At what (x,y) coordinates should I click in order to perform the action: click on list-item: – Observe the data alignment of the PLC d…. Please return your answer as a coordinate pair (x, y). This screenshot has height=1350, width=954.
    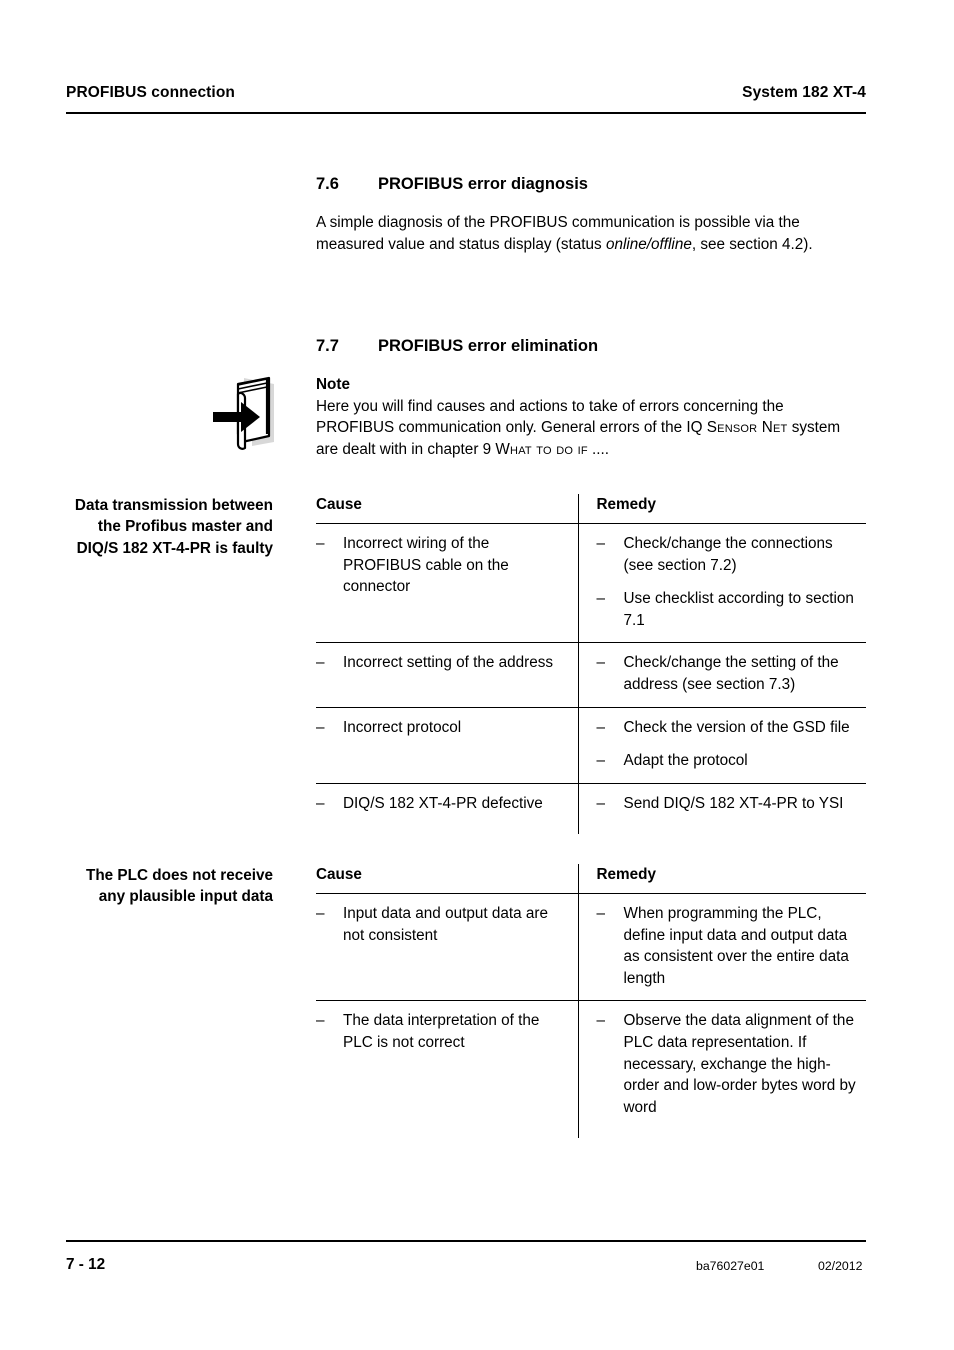
    Looking at the image, I should click on (727, 1064).